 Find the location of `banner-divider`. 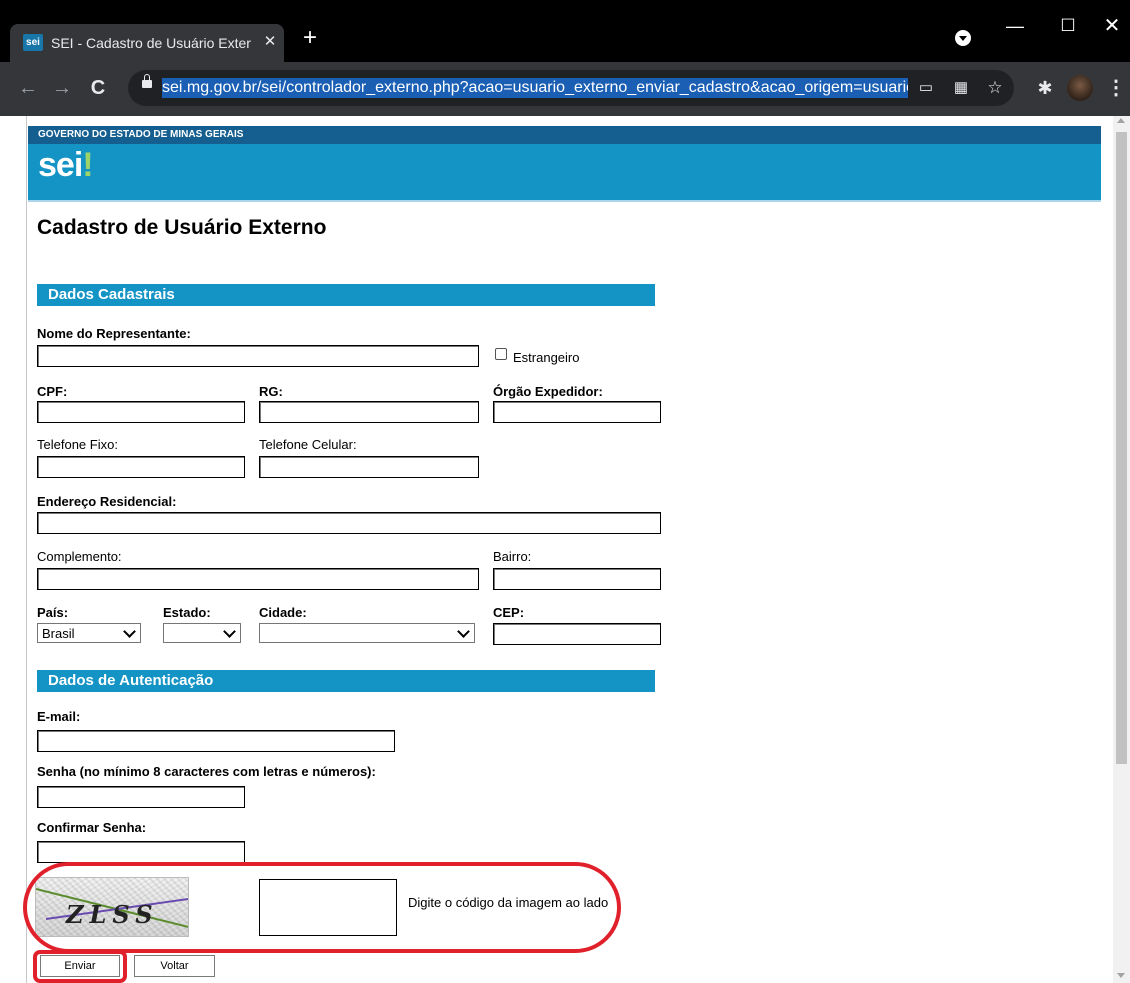

banner-divider is located at coordinates (564, 201).